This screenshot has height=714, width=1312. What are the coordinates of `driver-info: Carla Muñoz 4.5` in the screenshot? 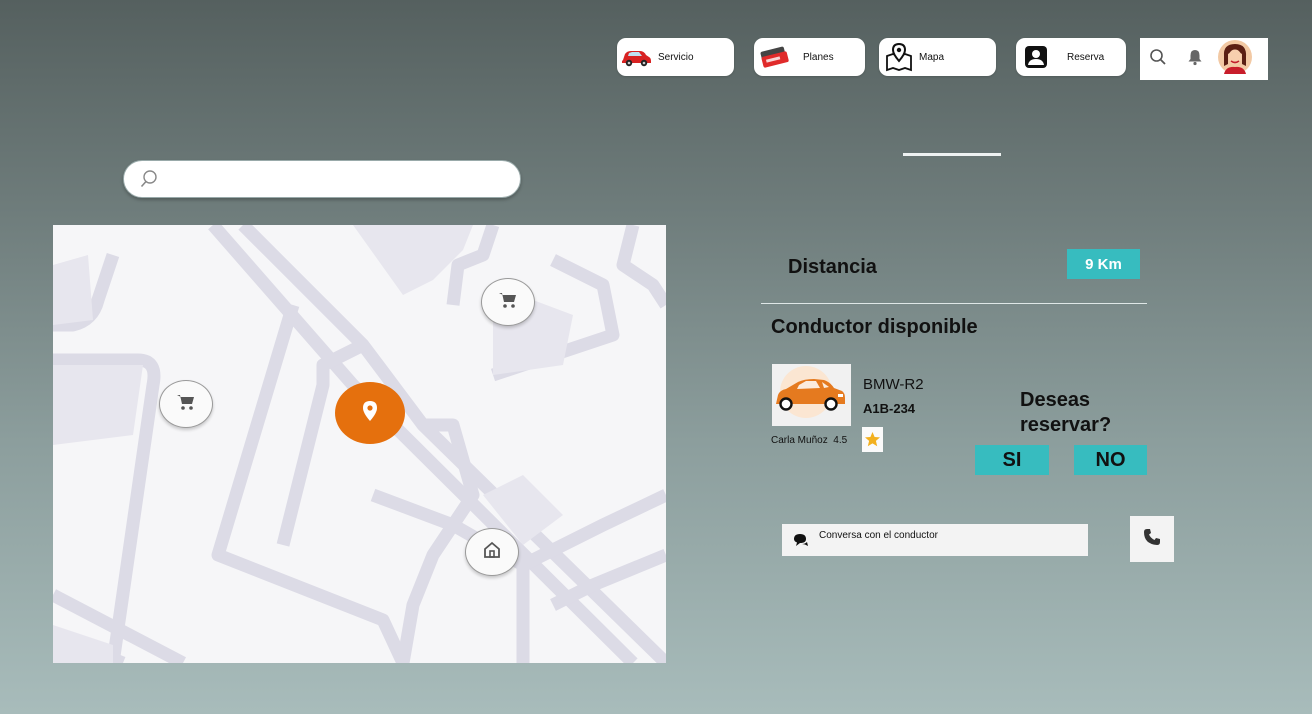 It's located at (809, 440).